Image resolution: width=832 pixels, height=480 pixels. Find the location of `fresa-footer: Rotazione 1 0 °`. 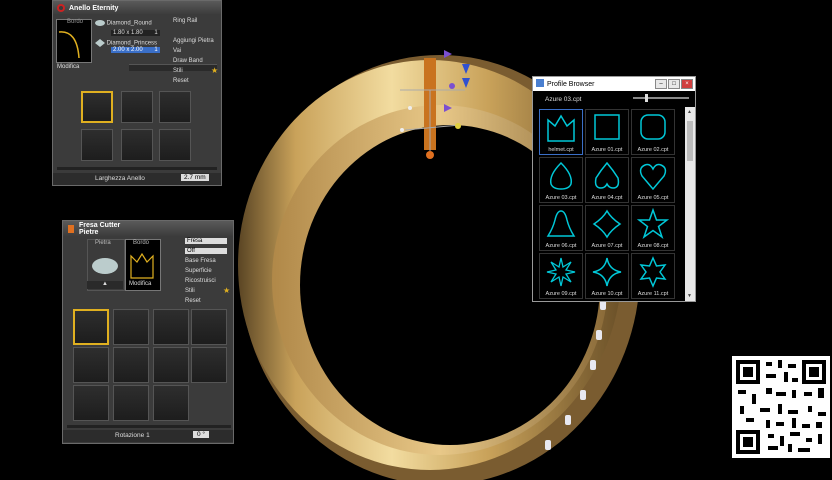

fresa-footer: Rotazione 1 0 ° is located at coordinates (148, 436).